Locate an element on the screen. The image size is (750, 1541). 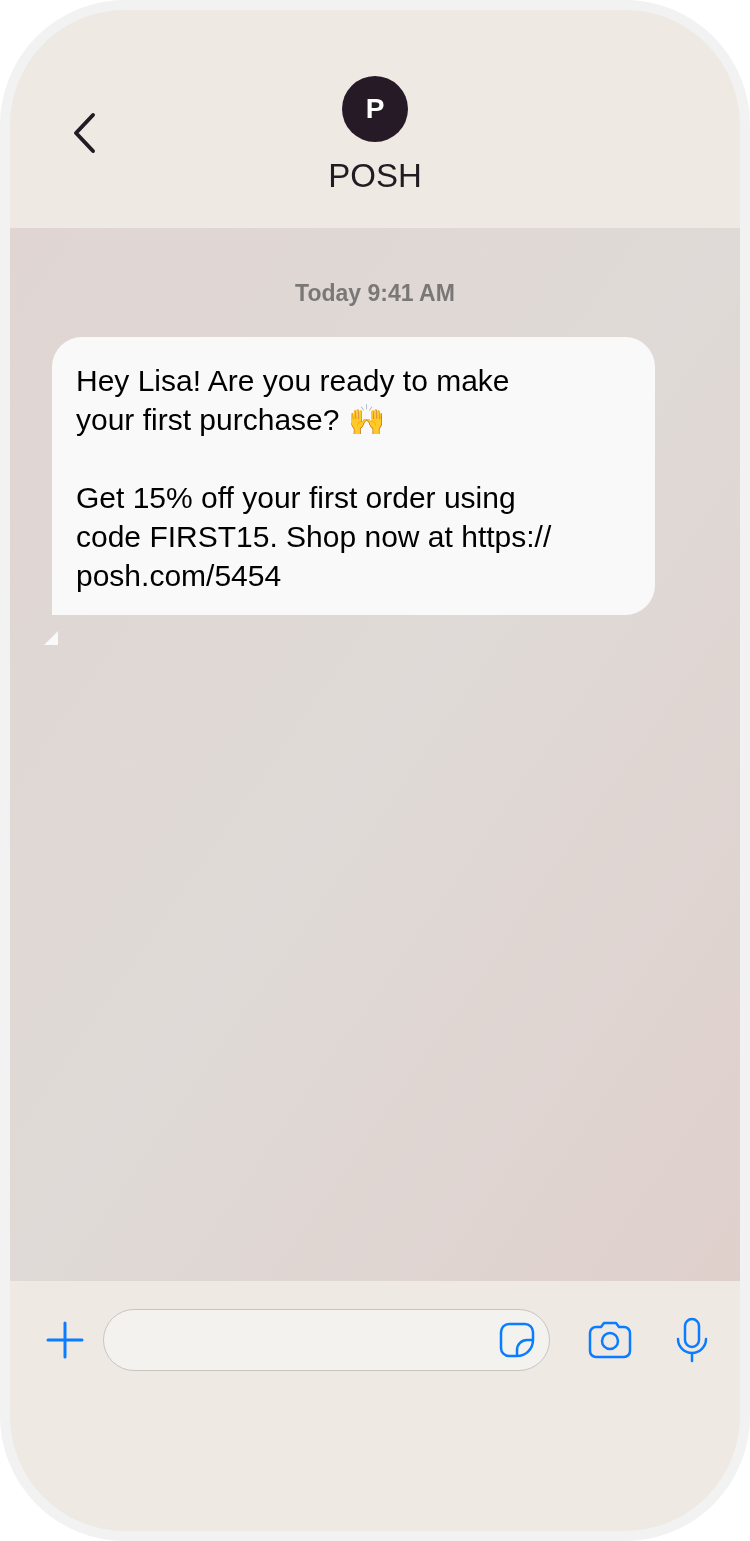
microphone-icon is located at coordinates (692, 1340).